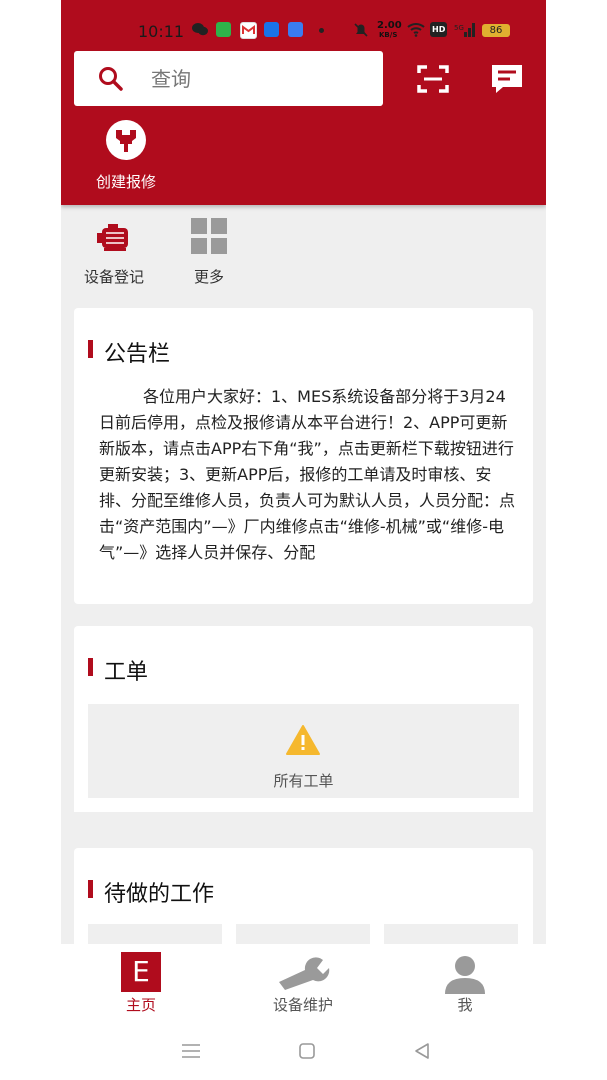  I want to click on search-input, so click(256, 79).